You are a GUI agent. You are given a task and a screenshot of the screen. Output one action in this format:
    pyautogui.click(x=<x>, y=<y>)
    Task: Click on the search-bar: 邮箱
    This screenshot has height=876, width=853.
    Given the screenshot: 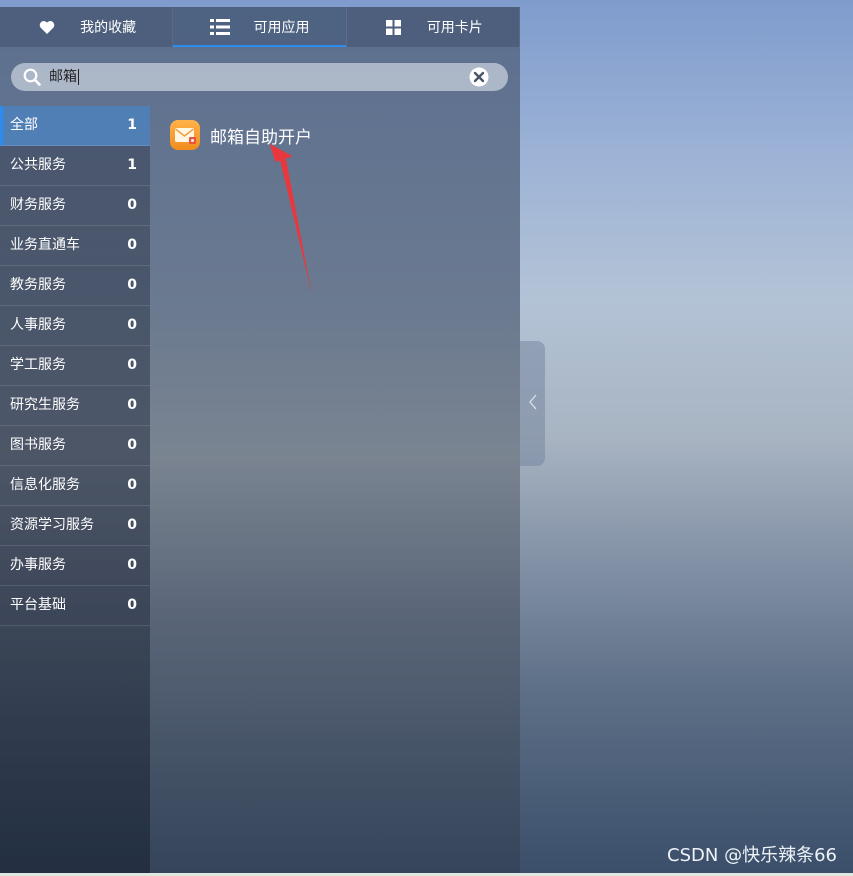 What is the action you would take?
    pyautogui.click(x=259, y=77)
    